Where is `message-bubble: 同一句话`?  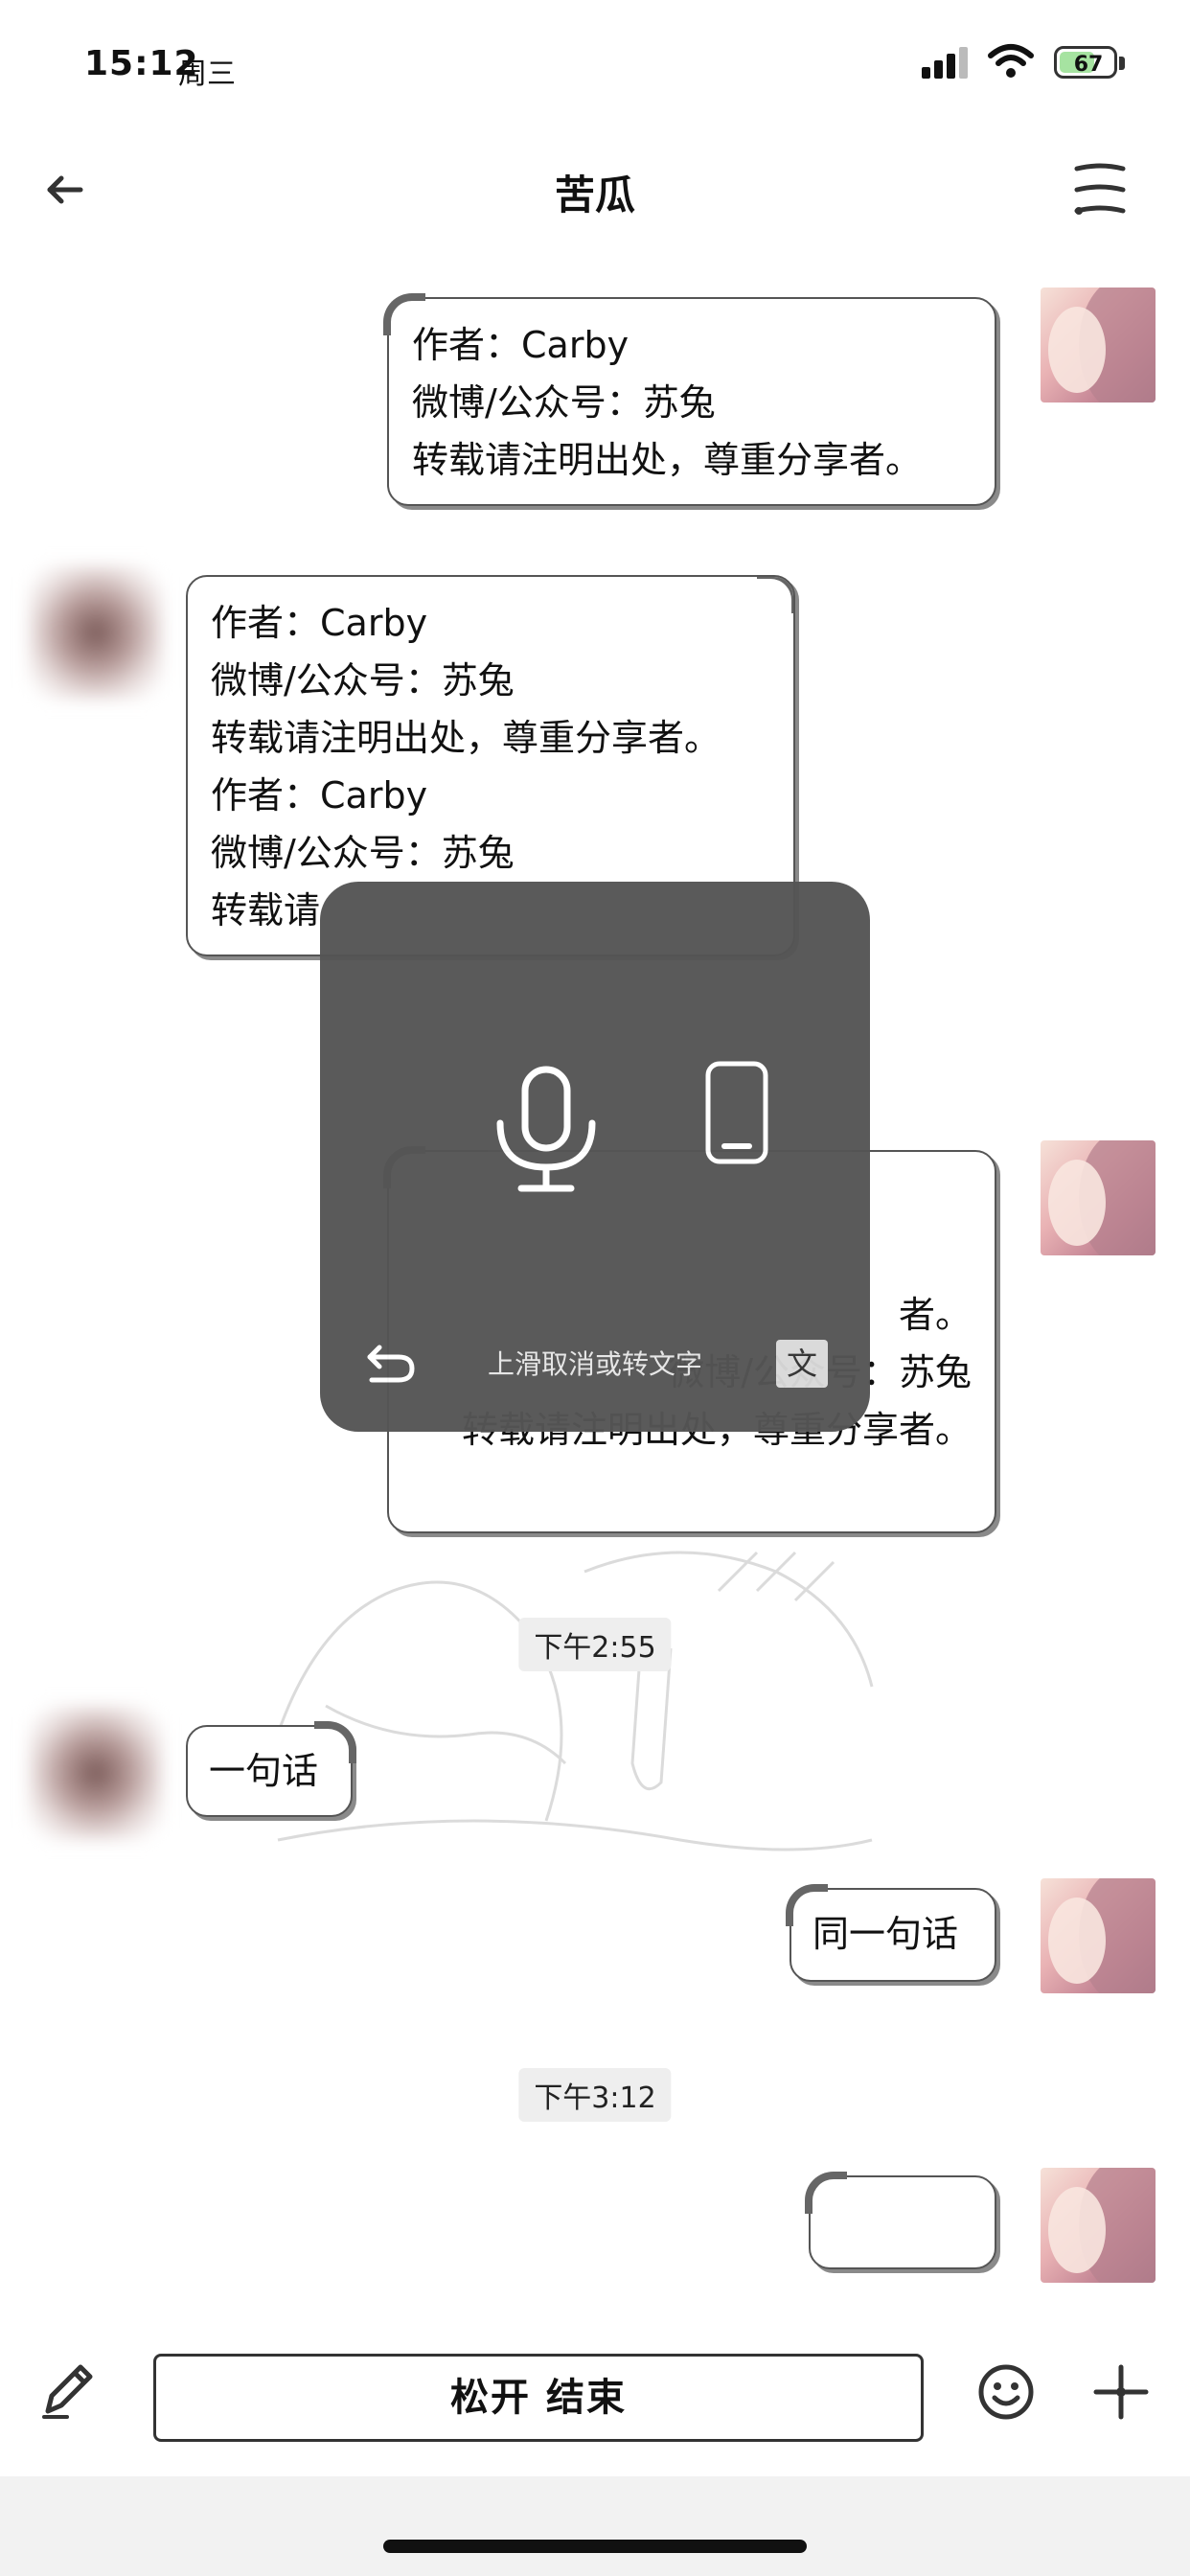
message-bubble: 同一句话 is located at coordinates (891, 1933).